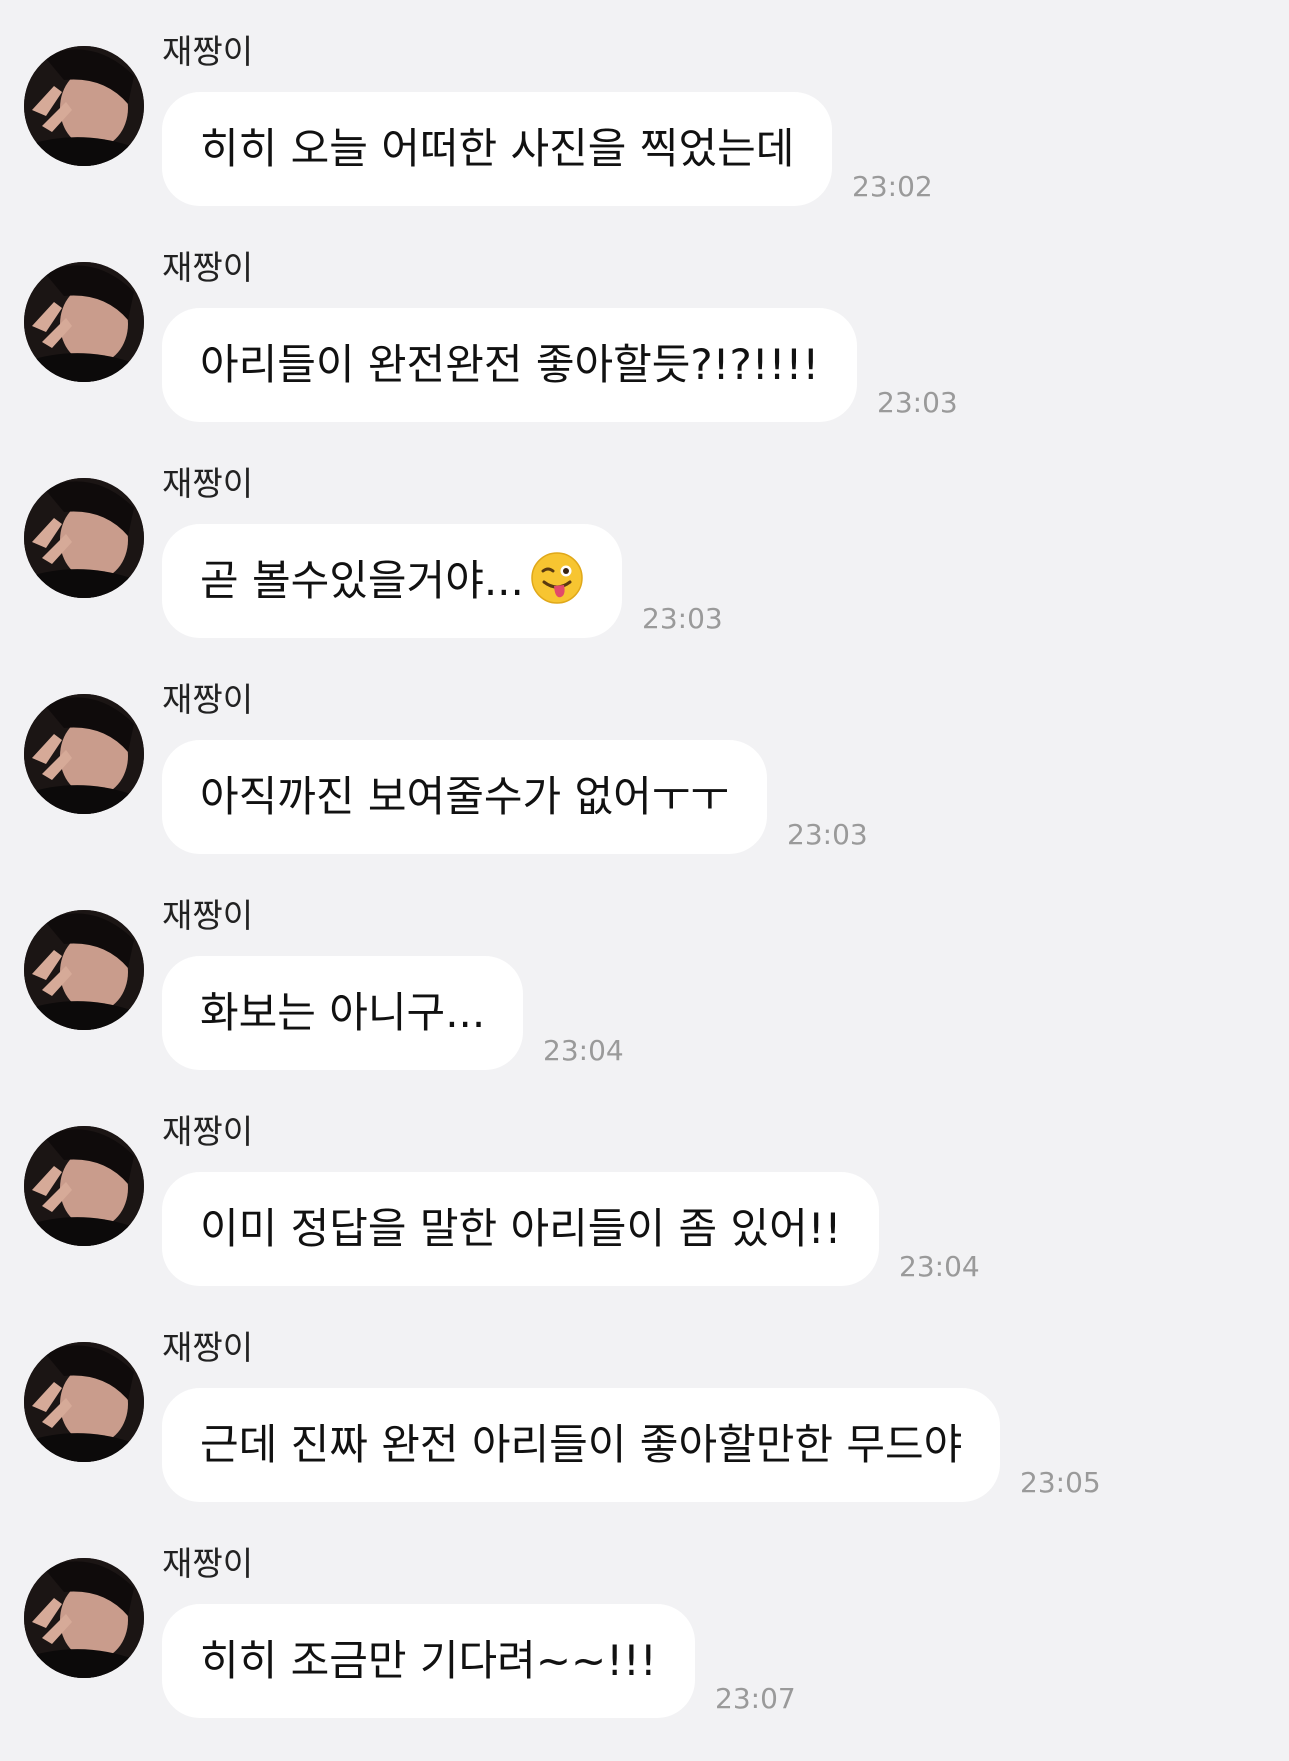  I want to click on message-bubble: 근데 진짜 완전 아리들이 좋아할만한 무드야, so click(581, 1445).